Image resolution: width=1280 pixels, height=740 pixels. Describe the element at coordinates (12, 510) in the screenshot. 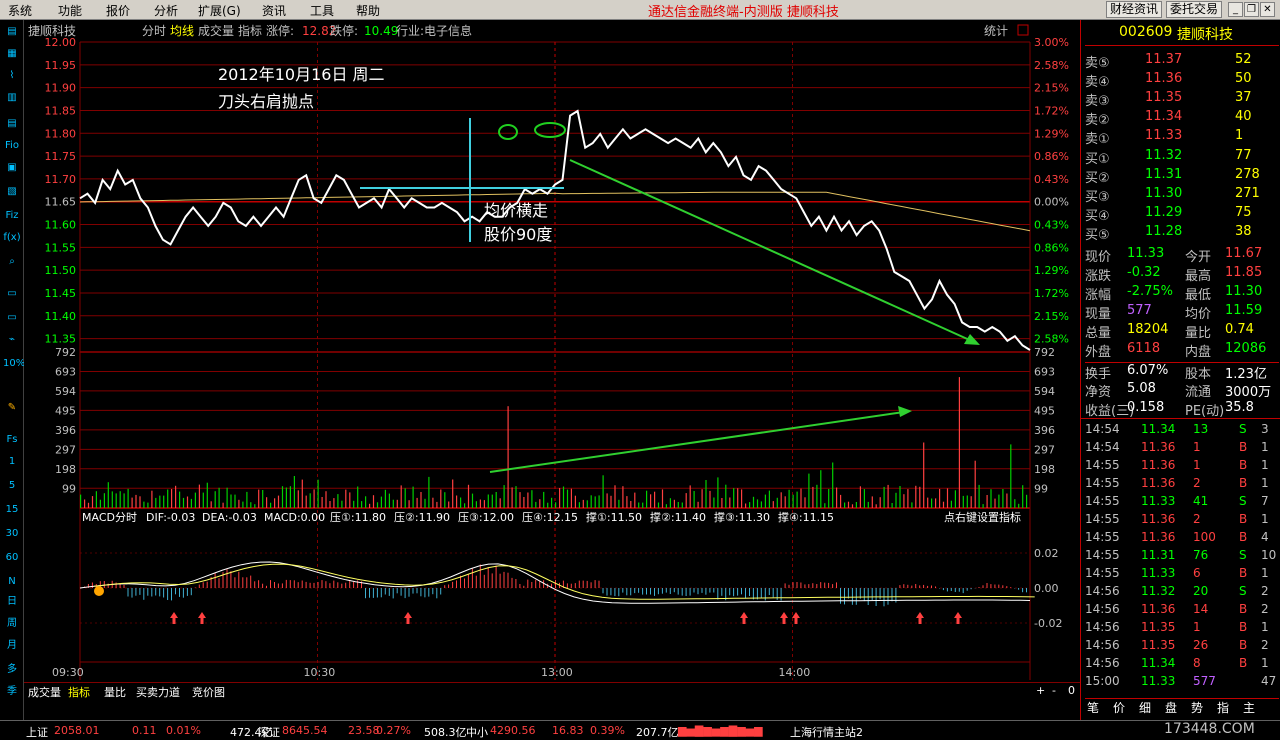

I see `period-15: 15` at that location.